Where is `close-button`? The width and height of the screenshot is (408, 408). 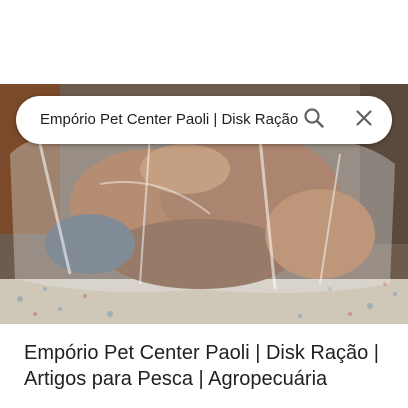
close-button is located at coordinates (364, 120).